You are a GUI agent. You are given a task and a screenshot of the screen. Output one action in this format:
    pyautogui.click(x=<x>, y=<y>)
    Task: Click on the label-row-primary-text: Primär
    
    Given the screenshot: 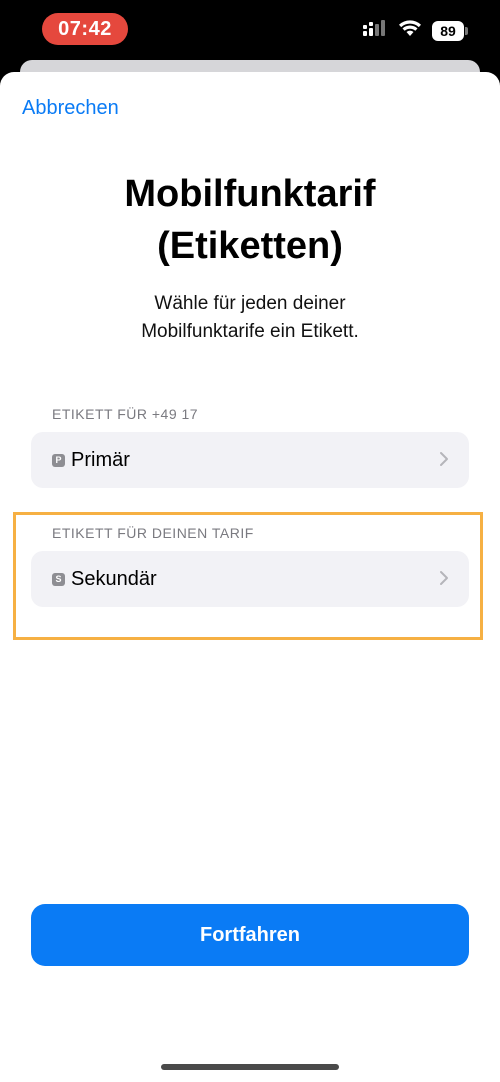 What is the action you would take?
    pyautogui.click(x=100, y=459)
    